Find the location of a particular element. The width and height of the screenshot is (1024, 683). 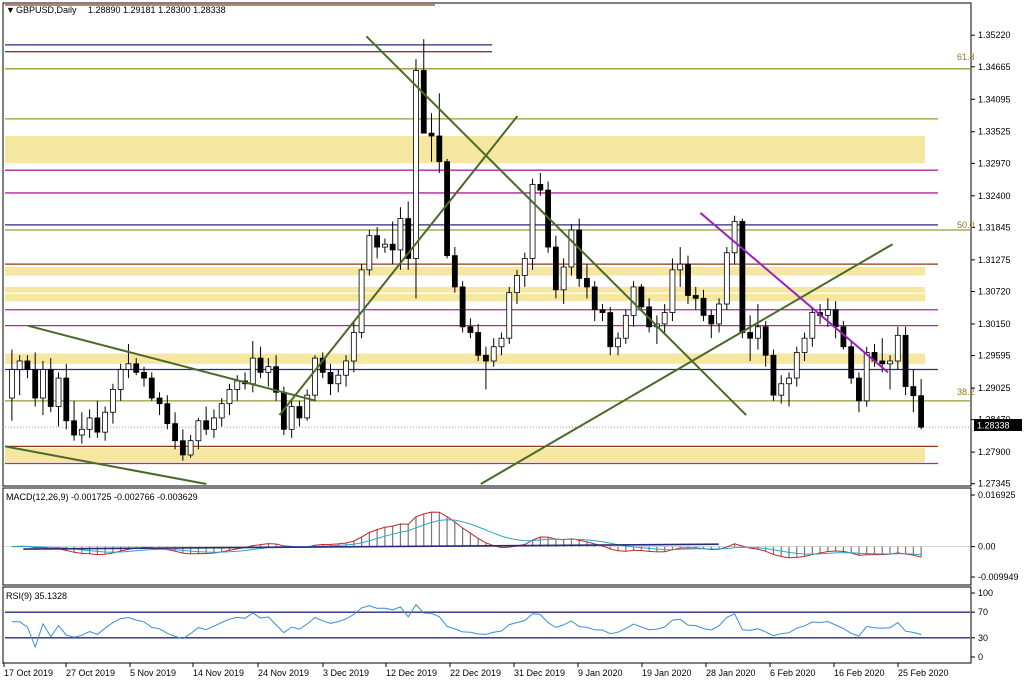

price-tick-label: 1.27900 is located at coordinates (994, 452).